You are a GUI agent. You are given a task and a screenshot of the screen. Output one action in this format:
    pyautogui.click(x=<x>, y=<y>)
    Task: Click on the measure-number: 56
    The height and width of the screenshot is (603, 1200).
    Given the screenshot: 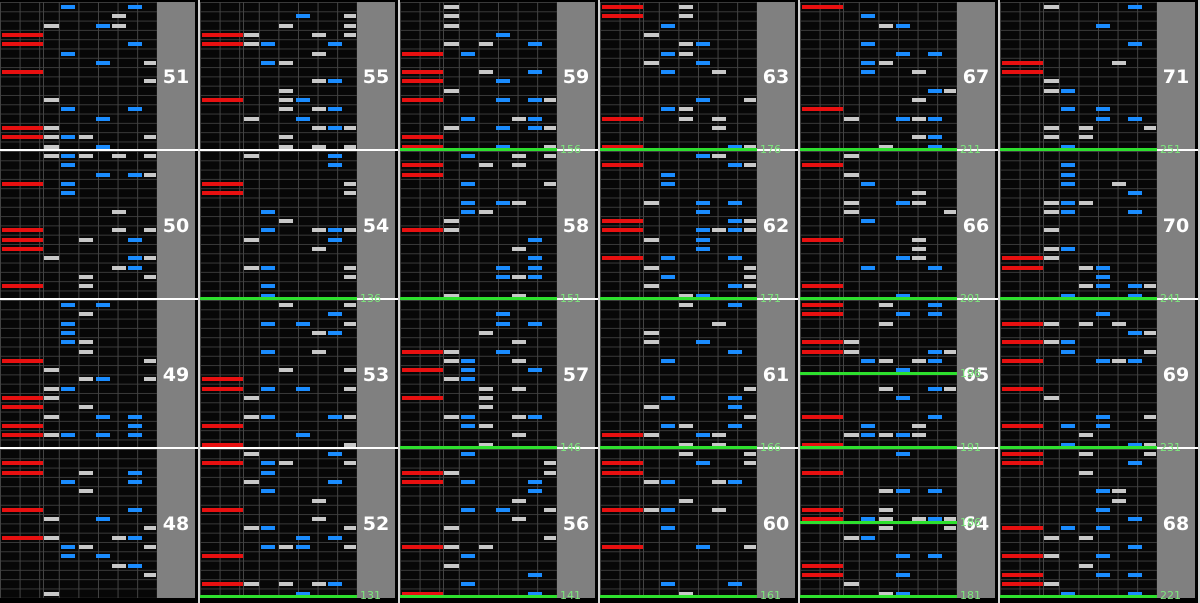 What is the action you would take?
    pyautogui.click(x=576, y=523)
    